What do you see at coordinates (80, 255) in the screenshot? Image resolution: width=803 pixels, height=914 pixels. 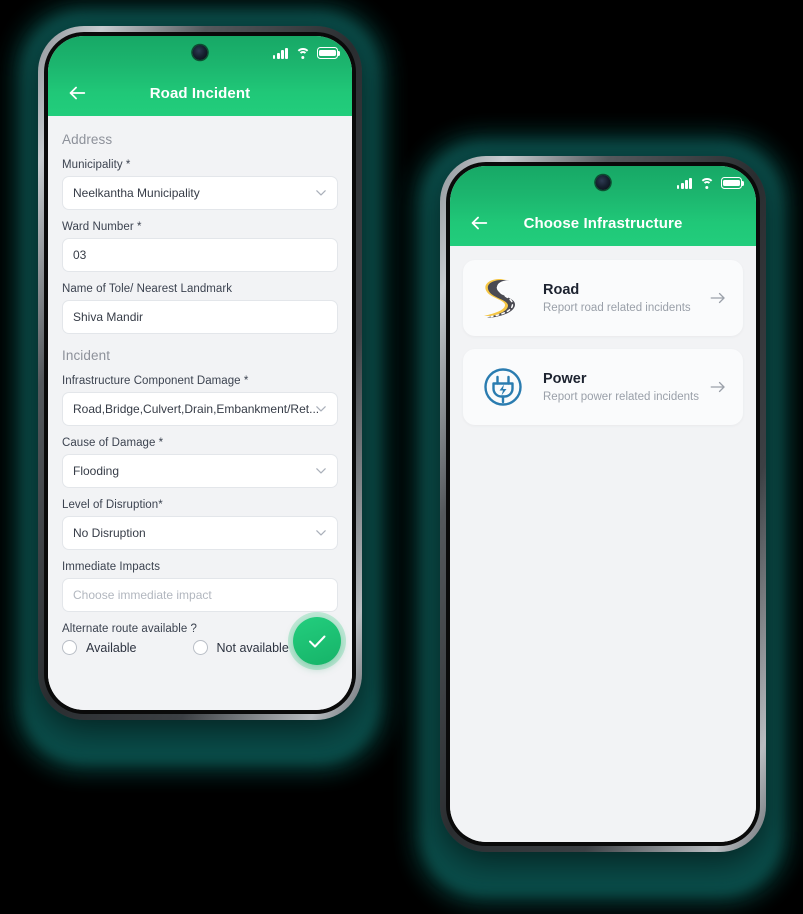 I see `ward-number-value: 03` at bounding box center [80, 255].